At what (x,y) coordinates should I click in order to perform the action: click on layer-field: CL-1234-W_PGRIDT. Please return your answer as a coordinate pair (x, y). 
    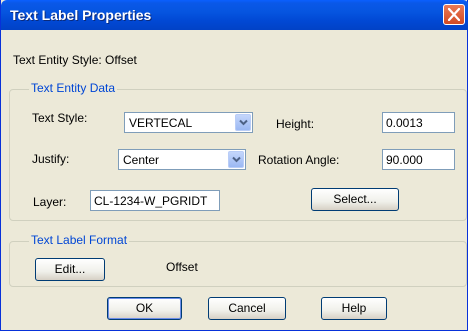
    Looking at the image, I should click on (155, 200).